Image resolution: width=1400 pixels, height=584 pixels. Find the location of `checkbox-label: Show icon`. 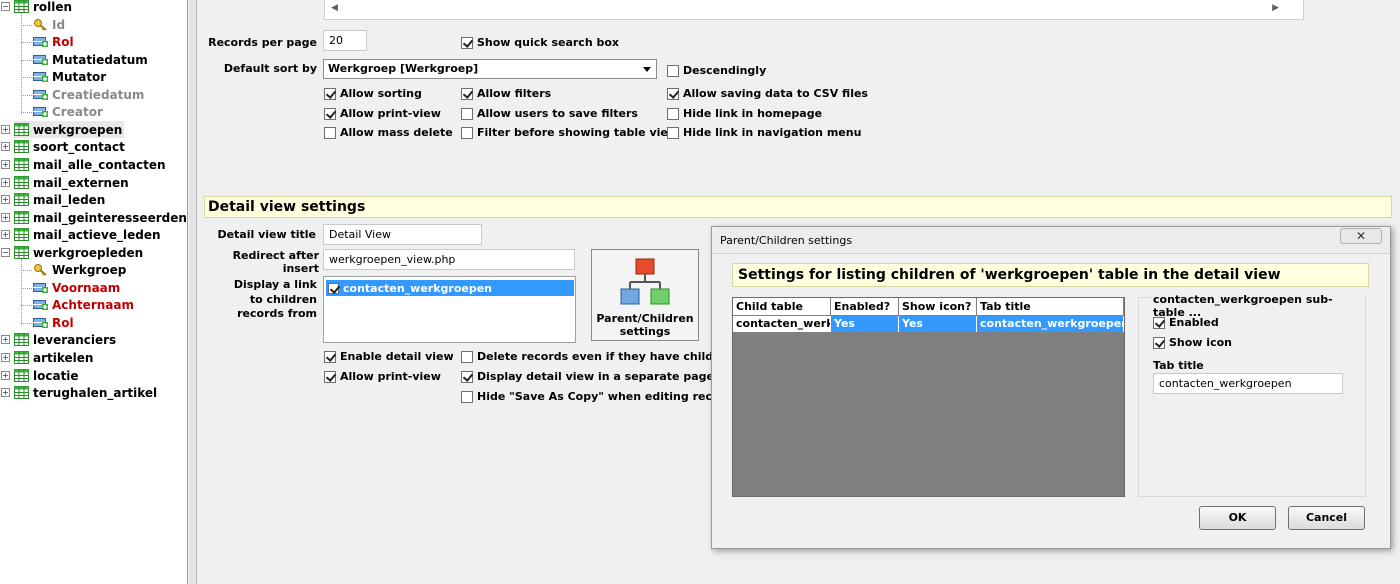

checkbox-label: Show icon is located at coordinates (1200, 342).